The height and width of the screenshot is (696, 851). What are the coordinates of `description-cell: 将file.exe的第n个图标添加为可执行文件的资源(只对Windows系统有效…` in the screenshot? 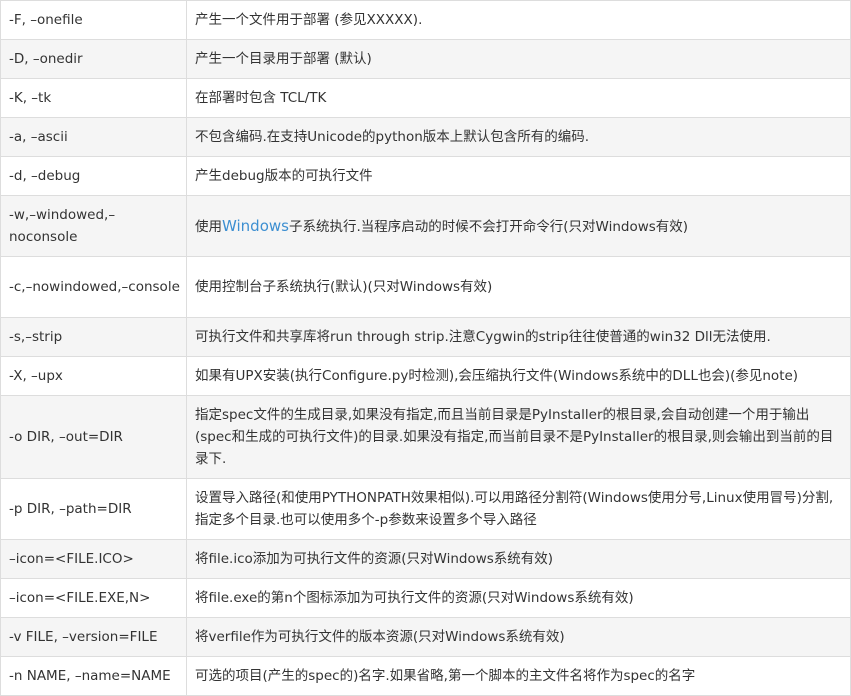 It's located at (518, 598).